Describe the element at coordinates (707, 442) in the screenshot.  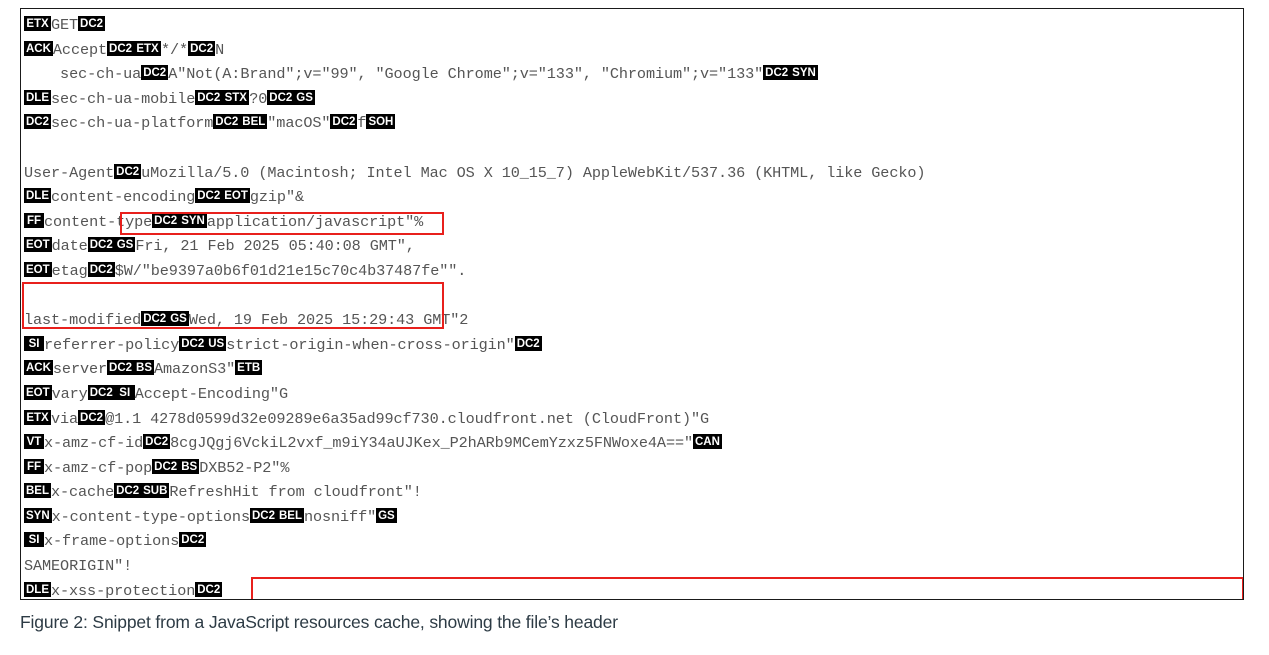
I see `control-char-can: CAN` at that location.